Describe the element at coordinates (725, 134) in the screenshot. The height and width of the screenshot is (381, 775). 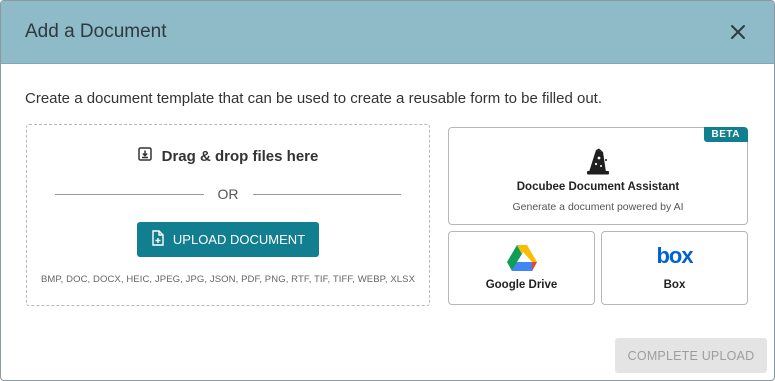
I see `beta-badge: BETA` at that location.